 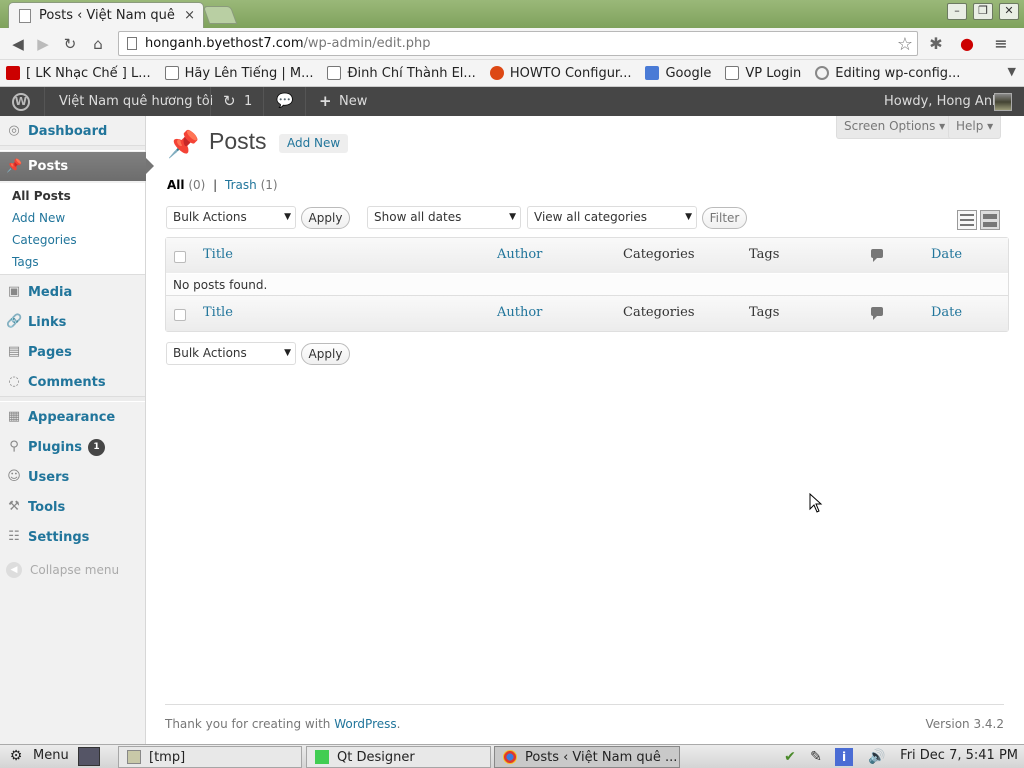 What do you see at coordinates (96, 447) in the screenshot?
I see `plugins-update-badge: 1` at bounding box center [96, 447].